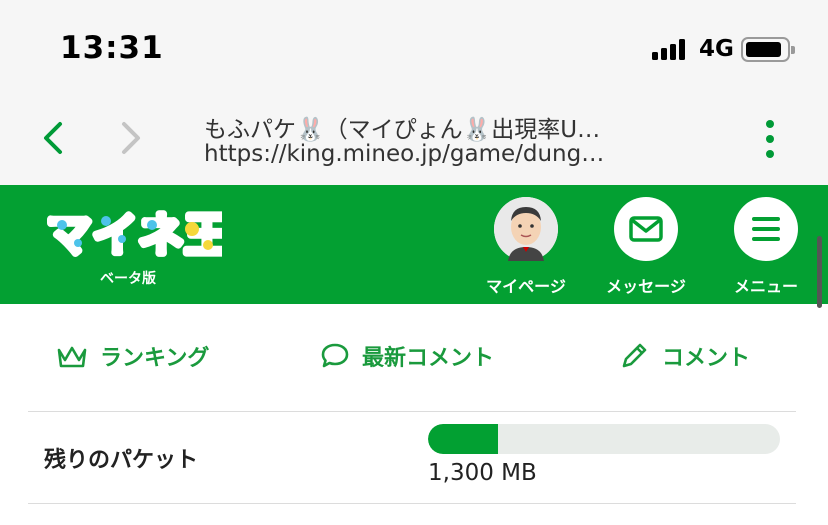 The width and height of the screenshot is (828, 525). I want to click on menu-label: メニュー, so click(765, 286).